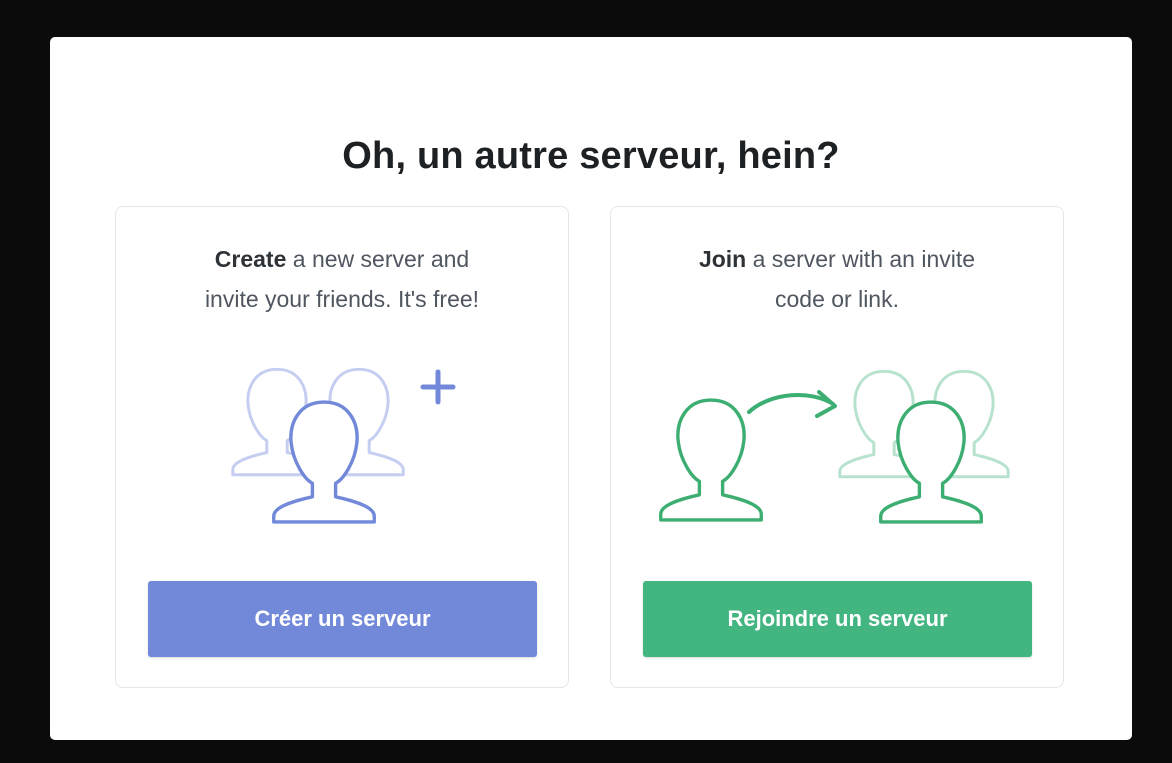 Image resolution: width=1172 pixels, height=763 pixels. I want to click on join-line1: a server with an invite, so click(861, 259).